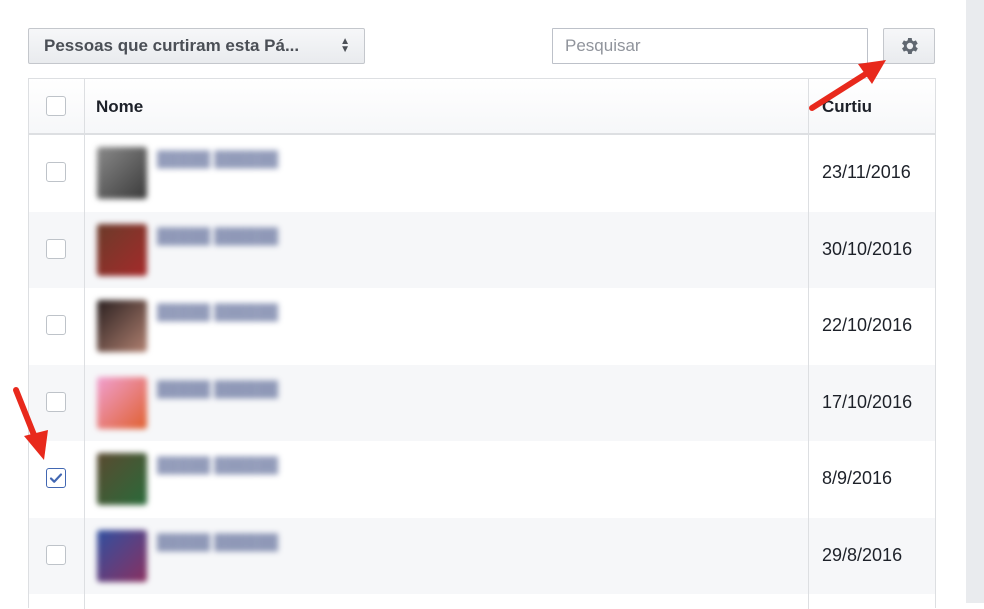 Image resolution: width=984 pixels, height=609 pixels. I want to click on settings-button, so click(909, 46).